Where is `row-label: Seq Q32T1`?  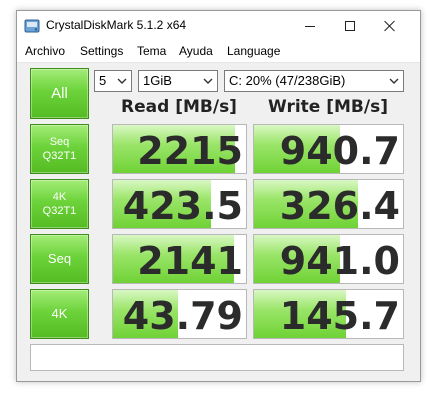
row-label: Seq Q32T1 is located at coordinates (59, 149).